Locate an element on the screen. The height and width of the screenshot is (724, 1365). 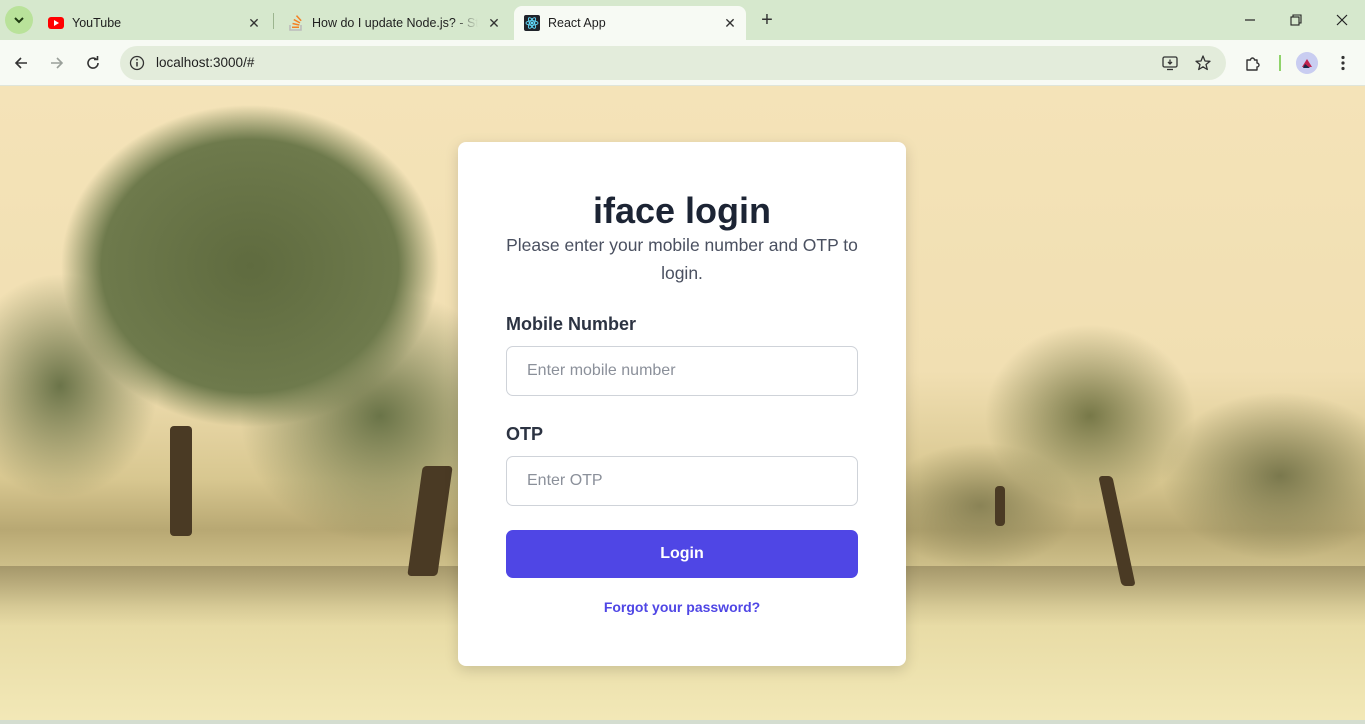
profile-avatar is located at coordinates (1307, 63).